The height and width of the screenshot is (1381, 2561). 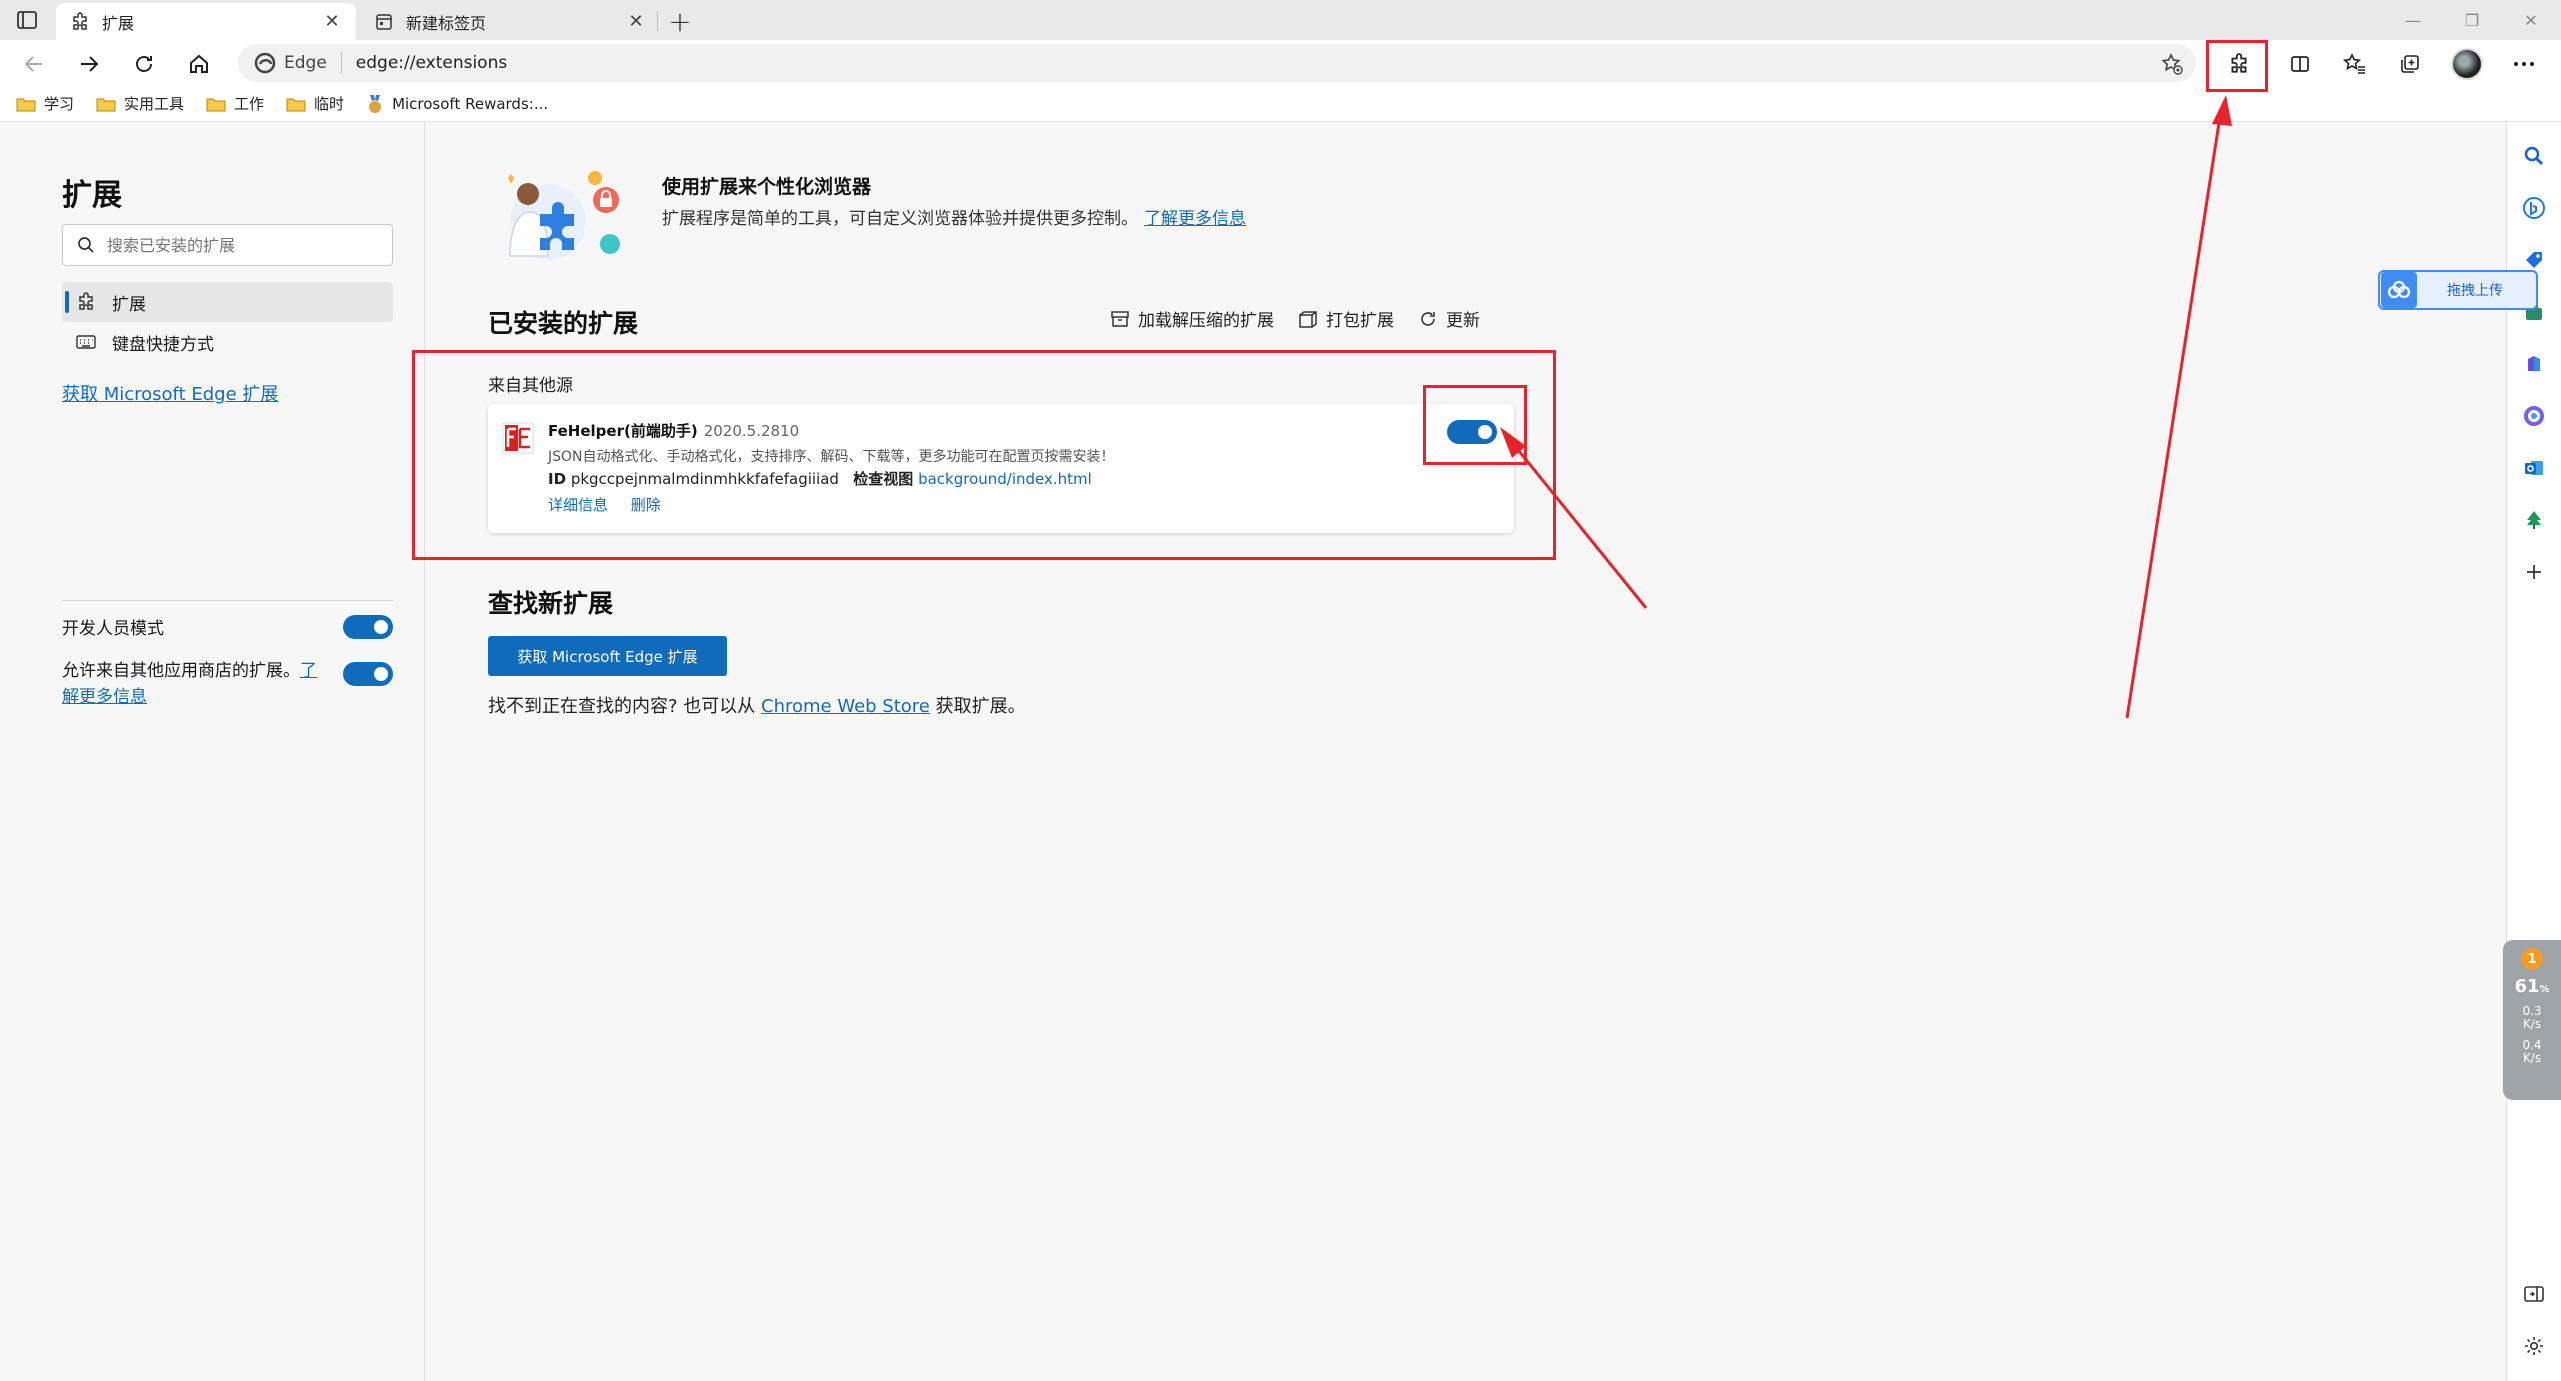 What do you see at coordinates (2534, 1294) in the screenshot?
I see `hide-sidebar-icon` at bounding box center [2534, 1294].